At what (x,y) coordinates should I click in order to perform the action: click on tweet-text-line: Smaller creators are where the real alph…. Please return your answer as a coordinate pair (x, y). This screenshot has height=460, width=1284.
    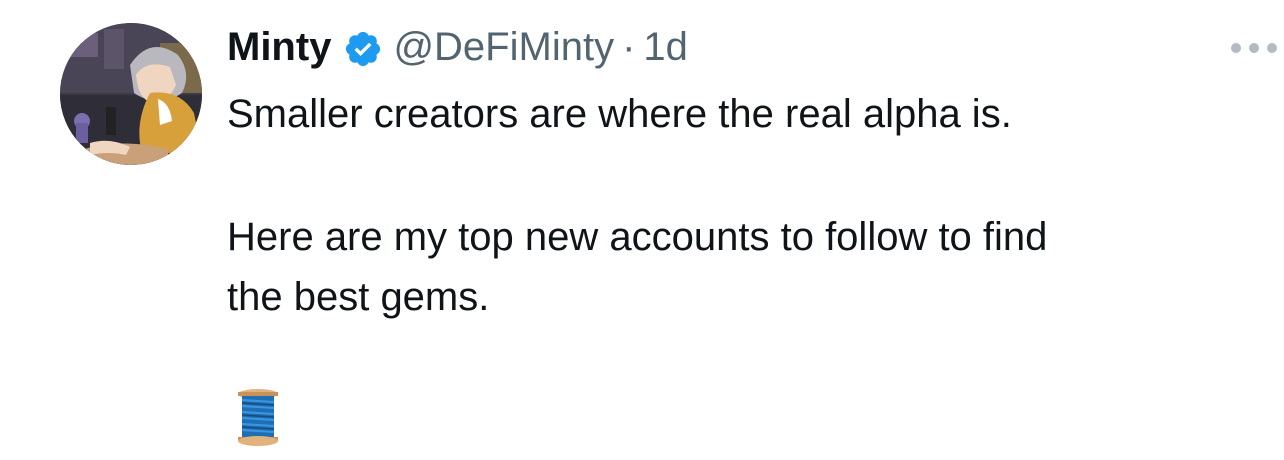
    Looking at the image, I should click on (619, 114).